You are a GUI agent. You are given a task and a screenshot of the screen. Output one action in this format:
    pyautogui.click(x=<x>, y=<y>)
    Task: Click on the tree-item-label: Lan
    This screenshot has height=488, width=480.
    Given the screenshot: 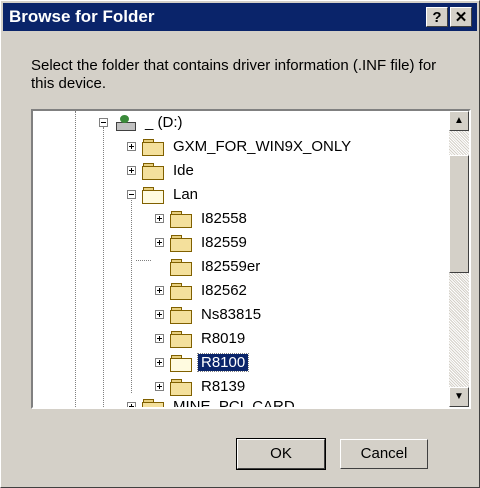 What is the action you would take?
    pyautogui.click(x=186, y=194)
    